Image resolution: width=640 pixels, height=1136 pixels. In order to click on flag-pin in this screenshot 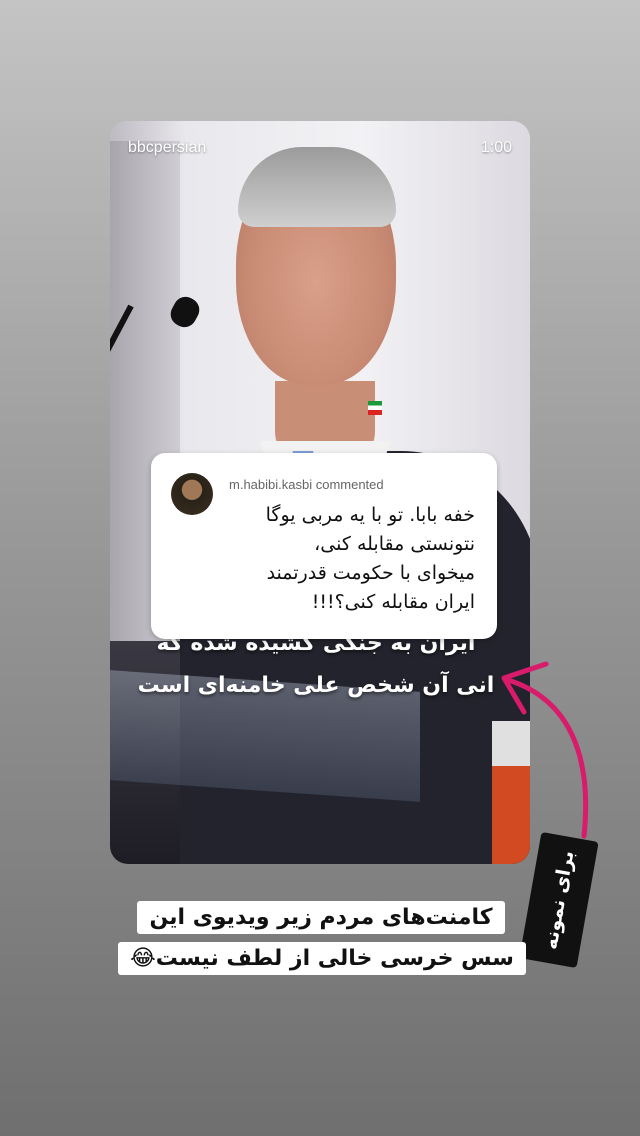, I will do `click(375, 408)`.